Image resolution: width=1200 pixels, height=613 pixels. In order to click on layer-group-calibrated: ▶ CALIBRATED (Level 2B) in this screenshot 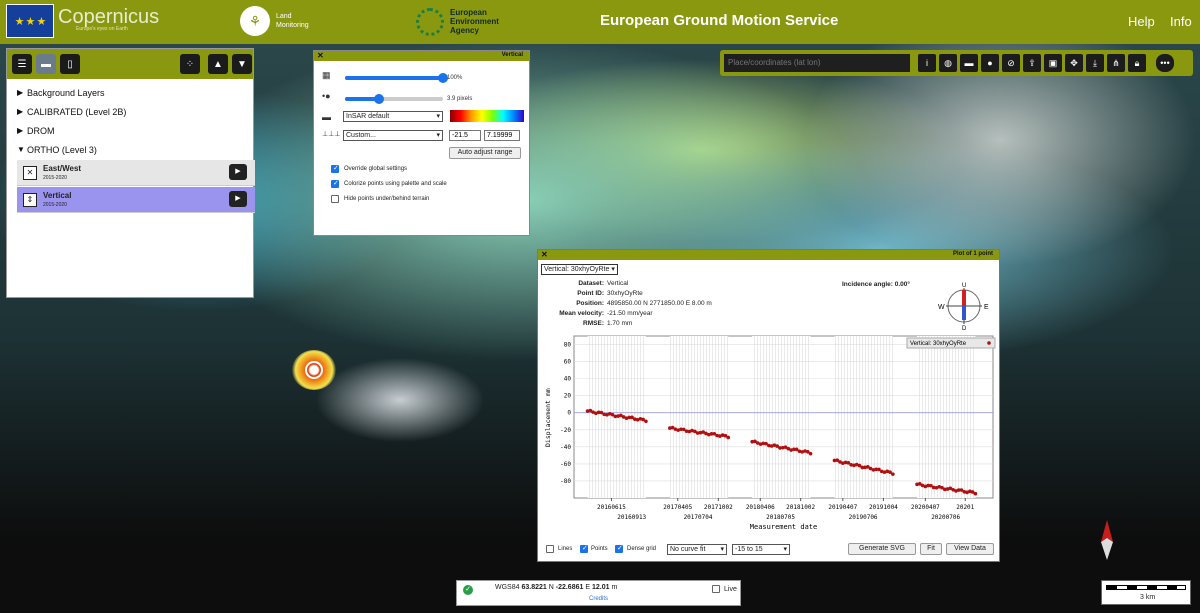, I will do `click(130, 111)`.